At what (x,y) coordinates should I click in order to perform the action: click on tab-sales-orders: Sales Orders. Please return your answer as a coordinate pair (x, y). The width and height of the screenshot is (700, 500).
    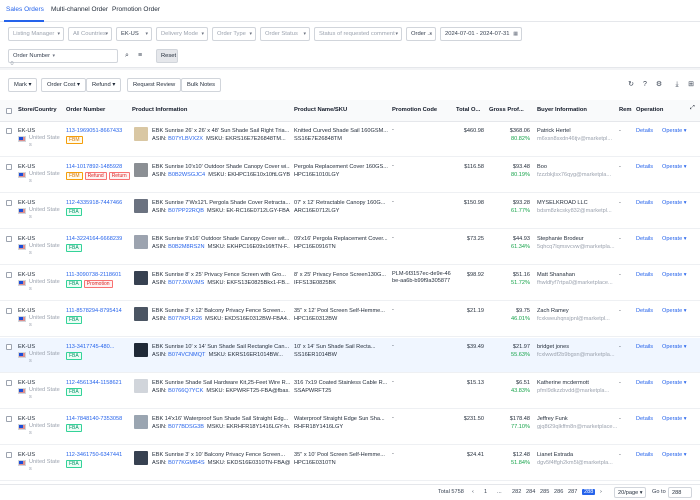
    Looking at the image, I should click on (25, 9).